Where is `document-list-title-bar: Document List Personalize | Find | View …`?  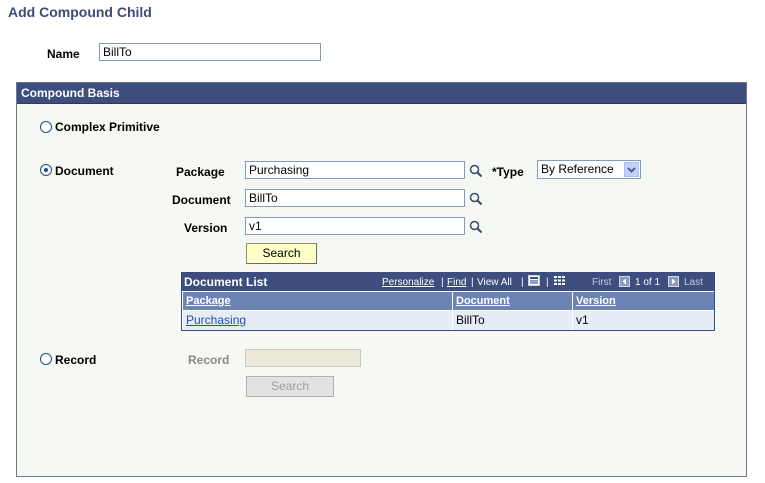 document-list-title-bar: Document List Personalize | Find | View … is located at coordinates (448, 282).